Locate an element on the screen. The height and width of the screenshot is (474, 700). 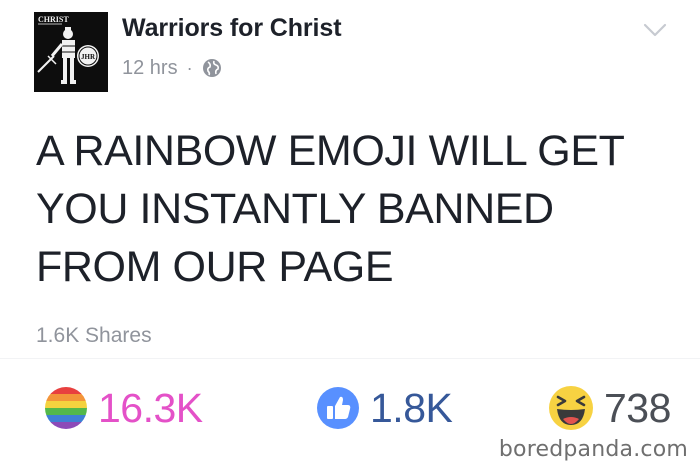
page-avatar: CHRIST JHR is located at coordinates (71, 52).